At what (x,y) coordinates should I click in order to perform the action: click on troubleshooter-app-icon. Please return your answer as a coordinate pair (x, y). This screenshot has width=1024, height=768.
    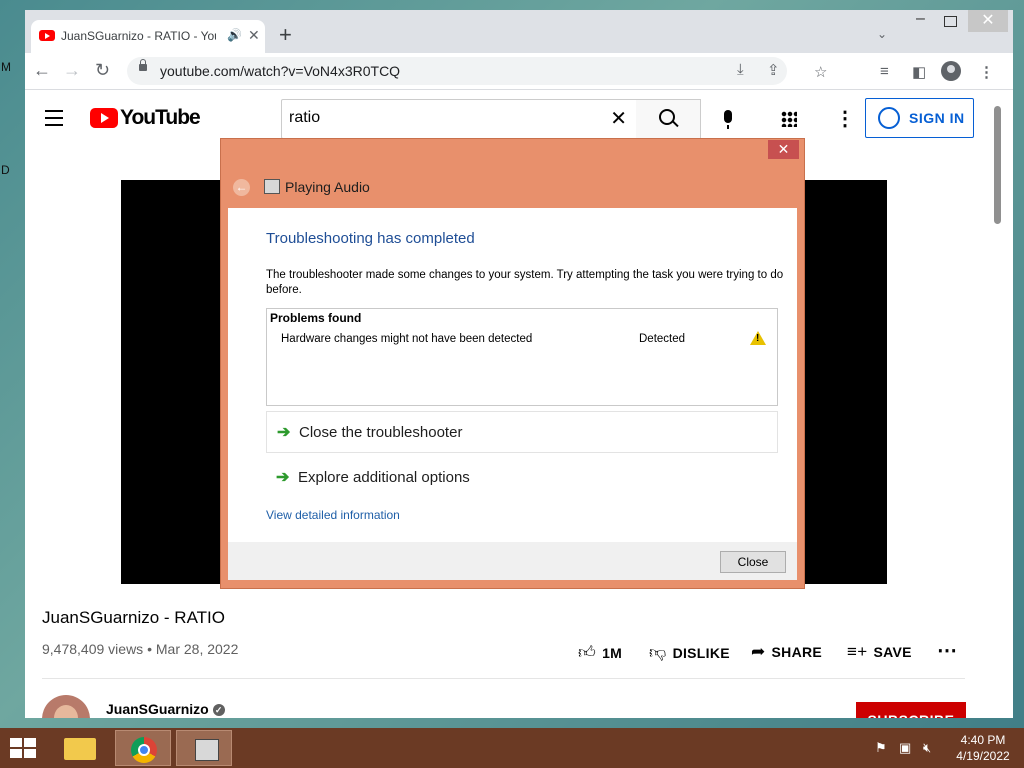
    Looking at the image, I should click on (272, 186).